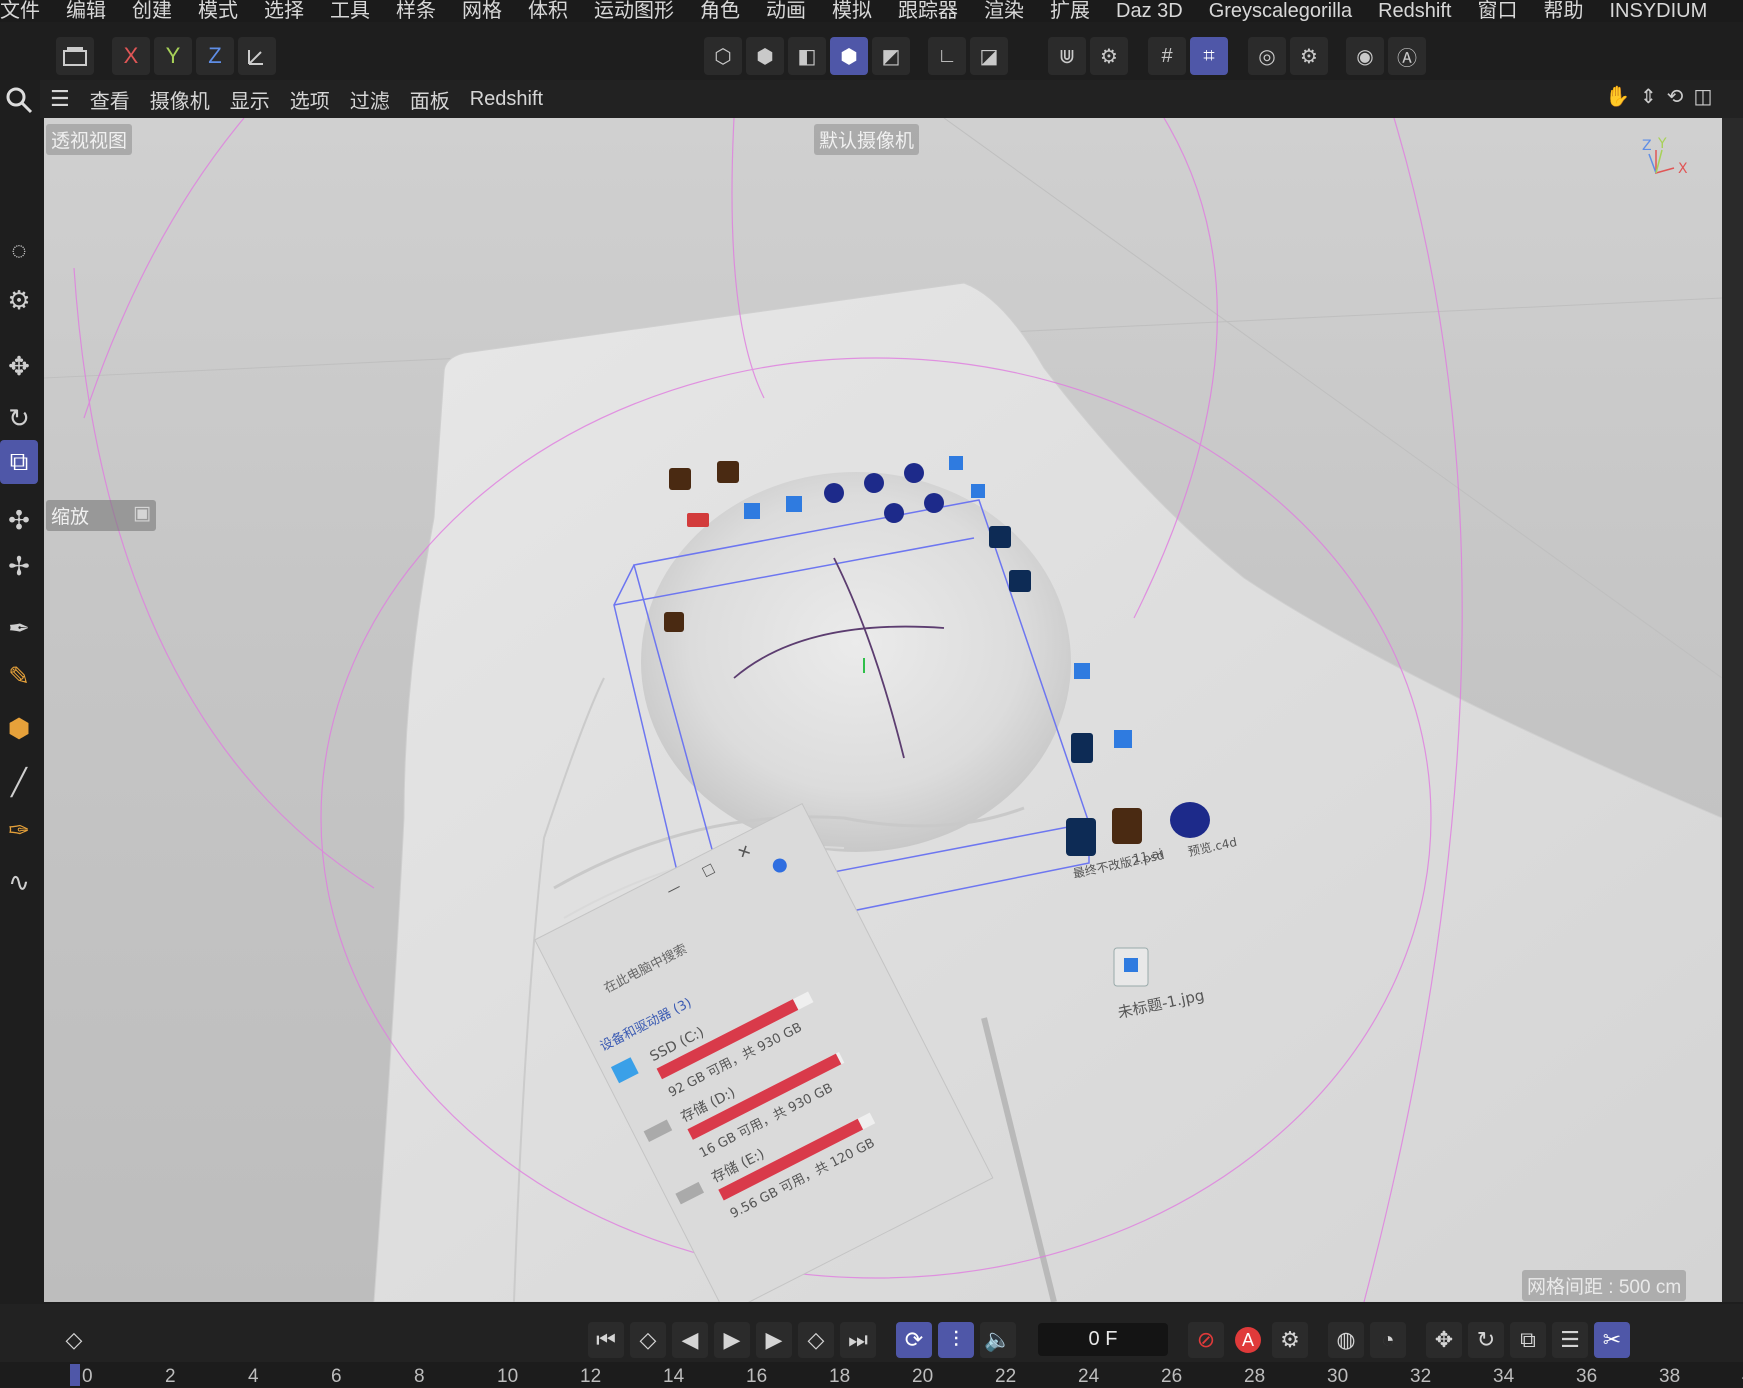 This screenshot has height=1388, width=1743. I want to click on pla-icon: ✂, so click(1612, 1339).